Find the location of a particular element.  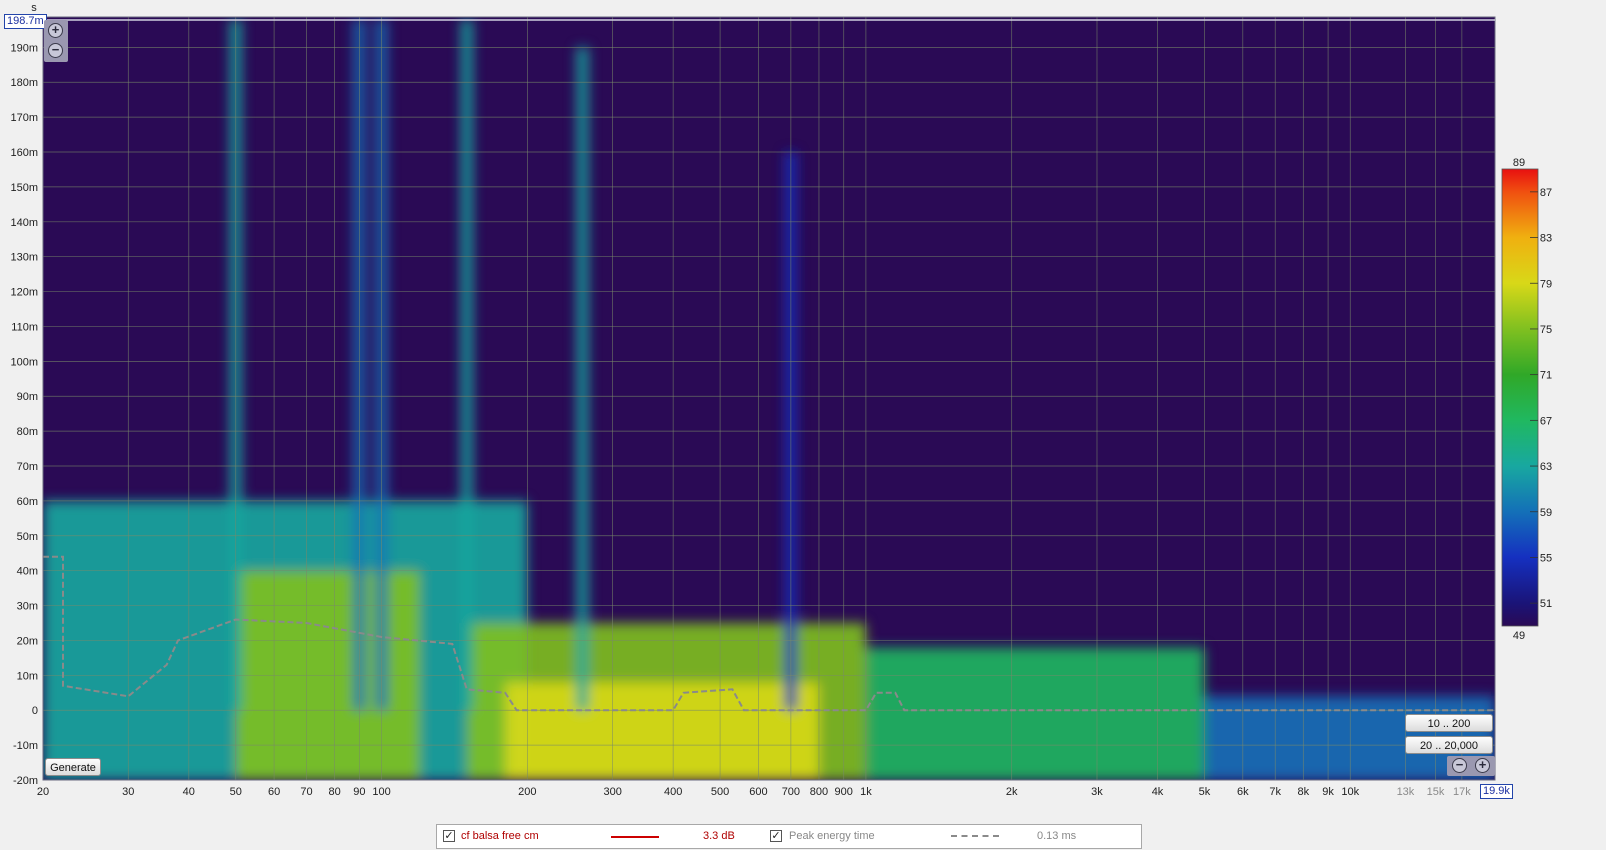

x-tick-label: 500 is located at coordinates (720, 792).